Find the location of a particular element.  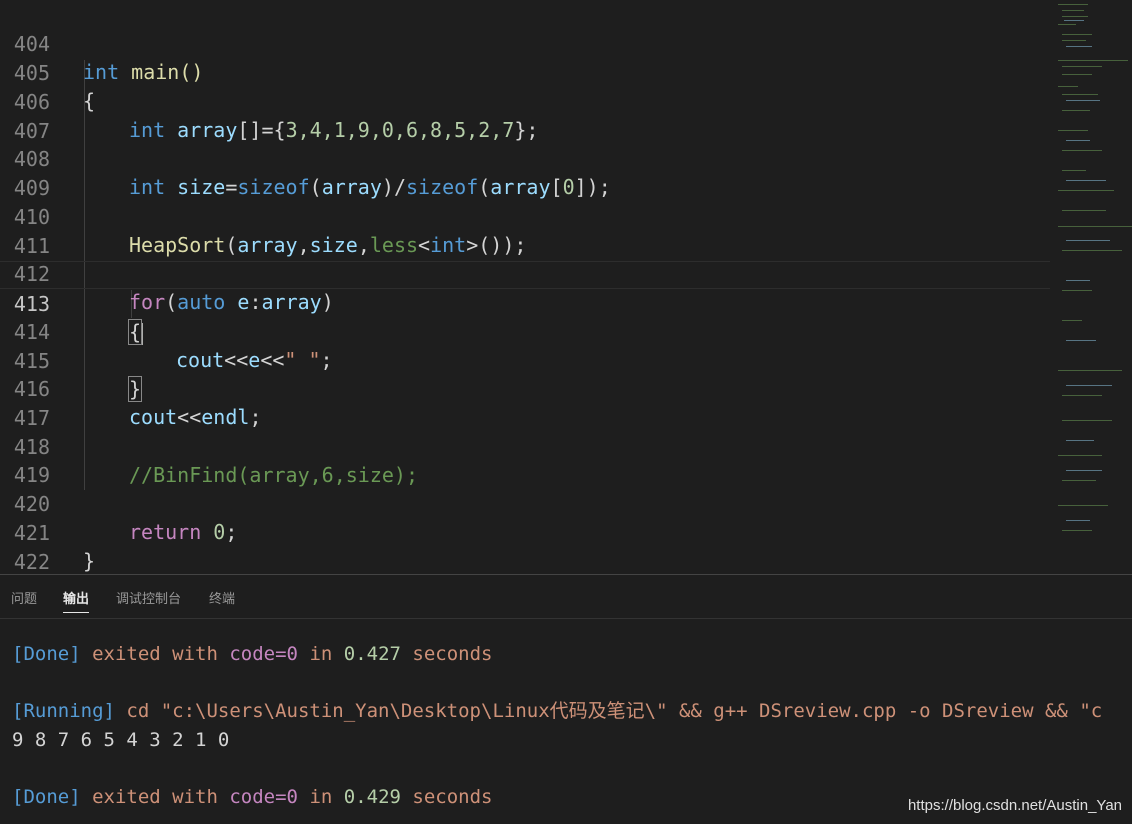

code-line: 420 return 0; is located at coordinates (525, 503).